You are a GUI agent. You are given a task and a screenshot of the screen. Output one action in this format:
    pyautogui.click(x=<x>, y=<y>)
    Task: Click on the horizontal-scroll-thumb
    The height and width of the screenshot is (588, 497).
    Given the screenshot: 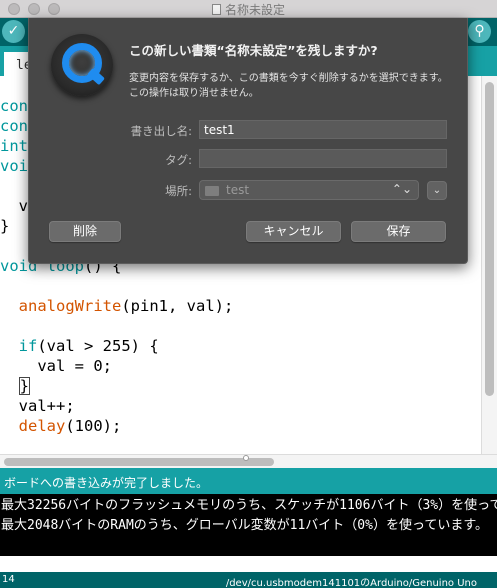 What is the action you would take?
    pyautogui.click(x=139, y=462)
    